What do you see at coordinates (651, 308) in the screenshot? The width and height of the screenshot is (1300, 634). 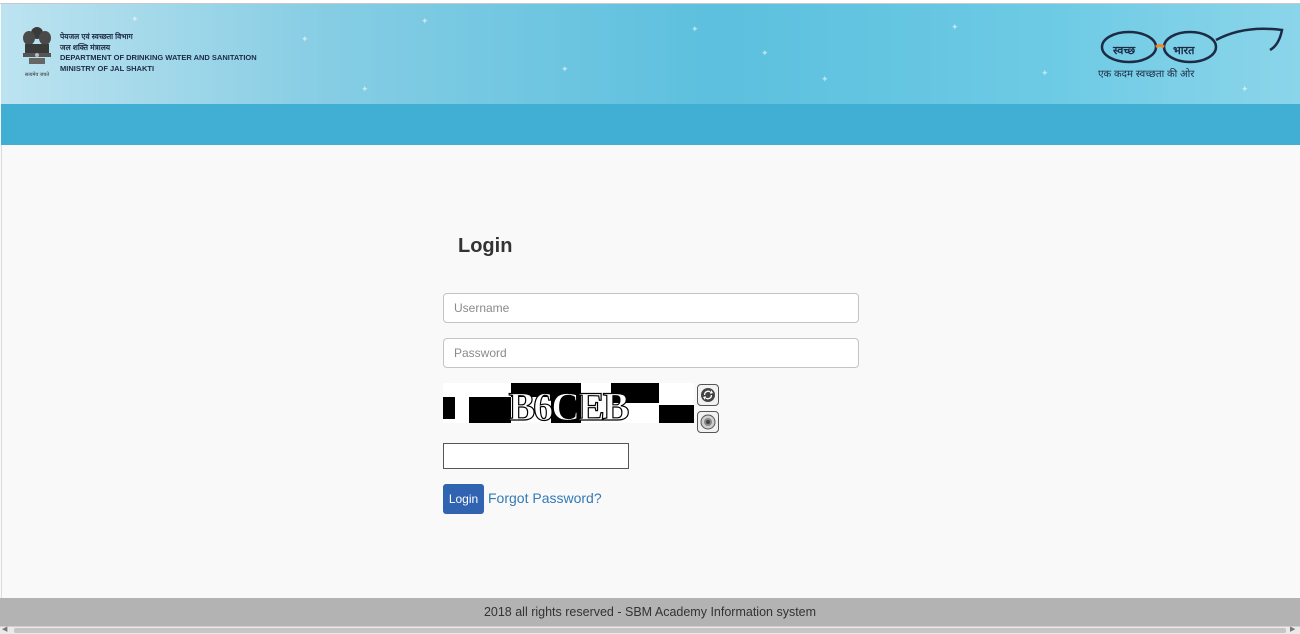 I see `username-input` at bounding box center [651, 308].